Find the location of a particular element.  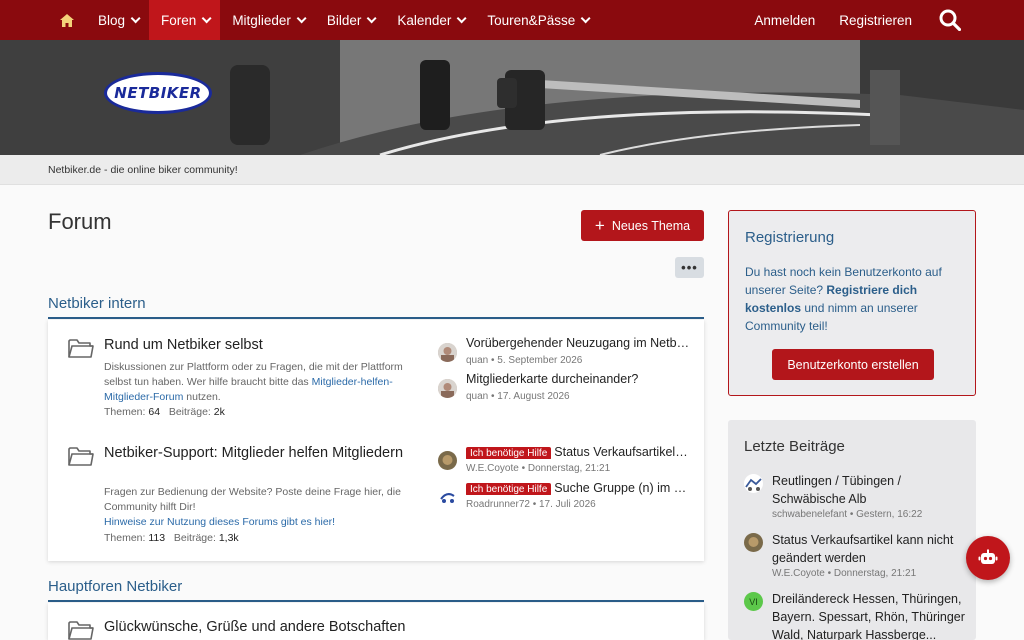

page-title: Forum is located at coordinates (80, 221).